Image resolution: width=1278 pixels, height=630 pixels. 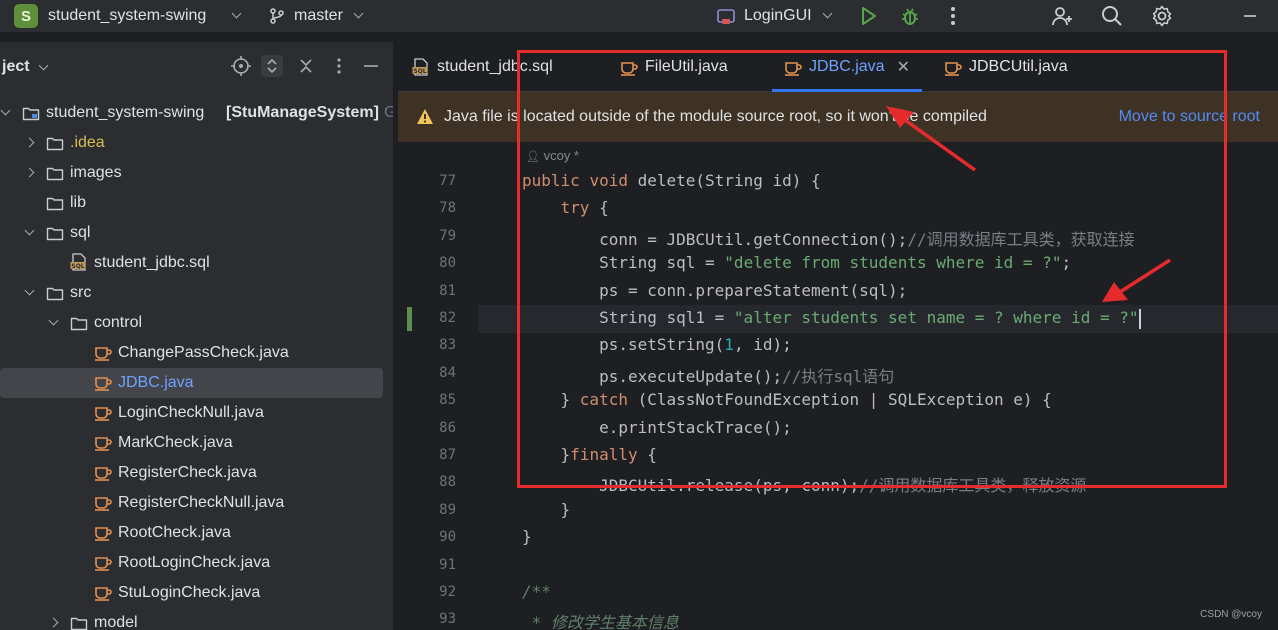 What do you see at coordinates (96, 172) in the screenshot?
I see `tree-item-label: images` at bounding box center [96, 172].